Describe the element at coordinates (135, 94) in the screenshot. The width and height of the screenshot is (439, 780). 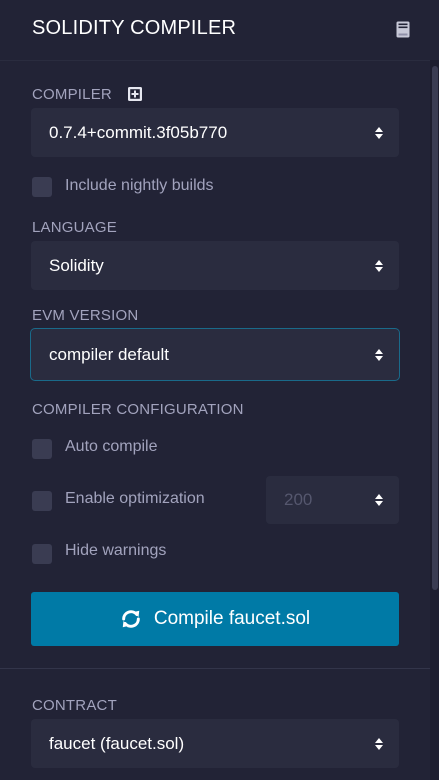
I see `plus-square-icon` at that location.